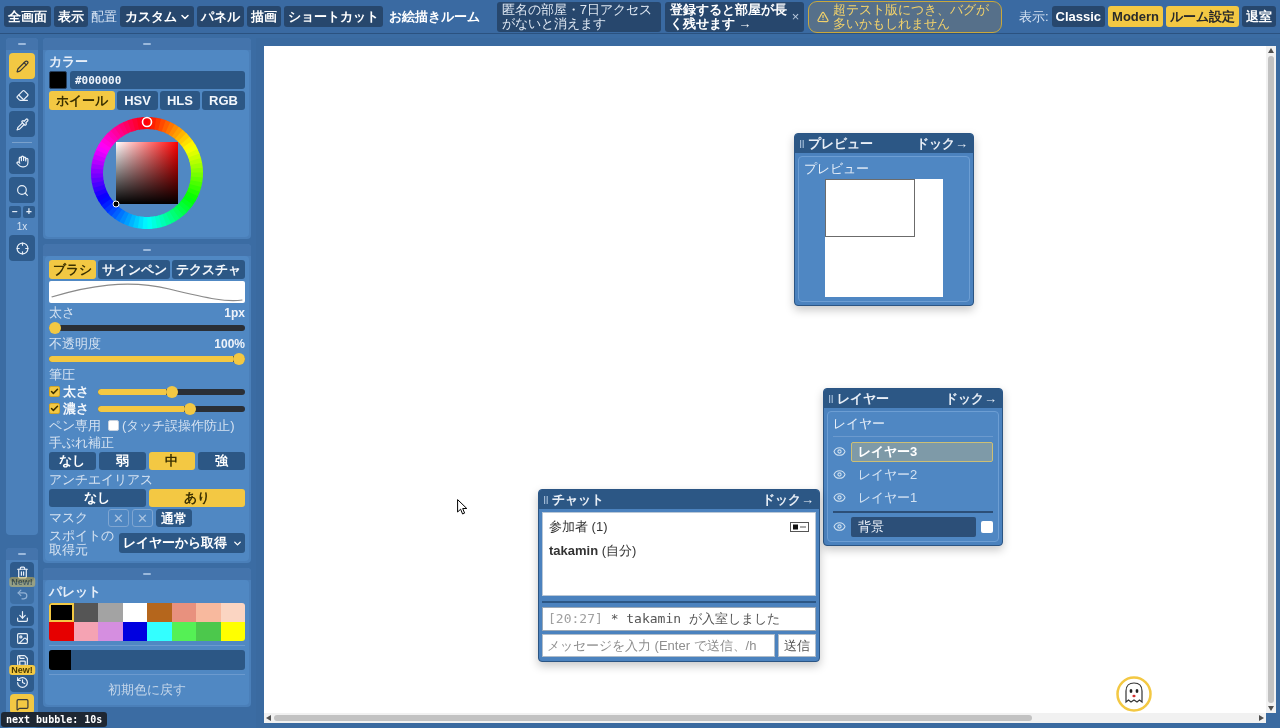 The image size is (1280, 728). I want to click on toolbar-button: ショートカット, so click(333, 16).